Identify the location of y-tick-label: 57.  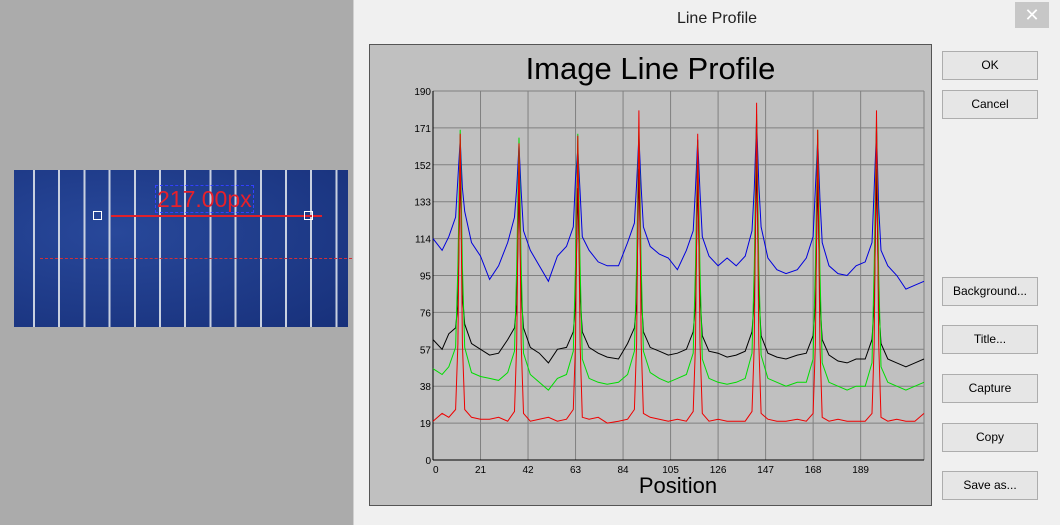
(426, 350).